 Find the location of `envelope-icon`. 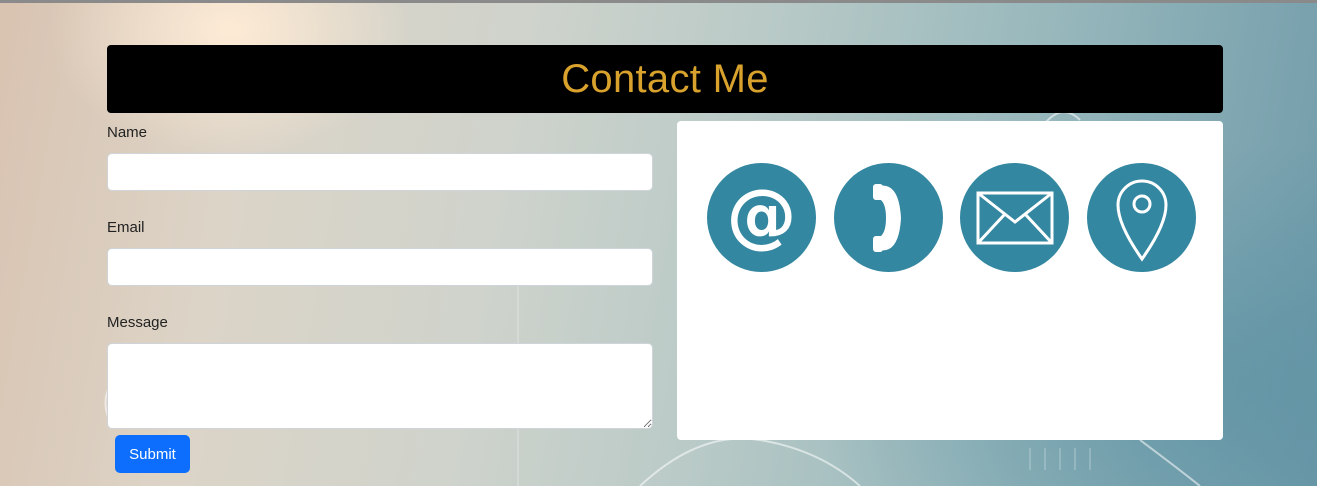

envelope-icon is located at coordinates (1014, 217).